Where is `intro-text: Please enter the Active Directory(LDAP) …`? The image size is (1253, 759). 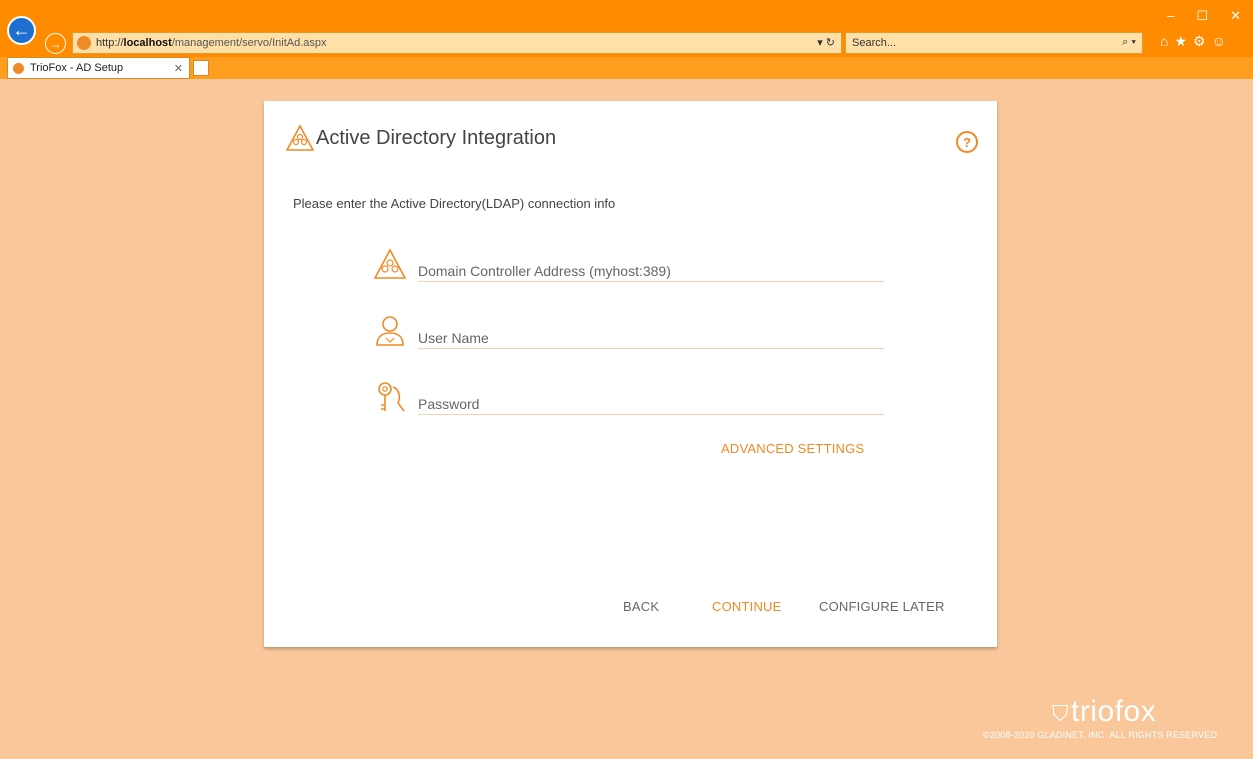
intro-text: Please enter the Active Directory(LDAP) … is located at coordinates (454, 203).